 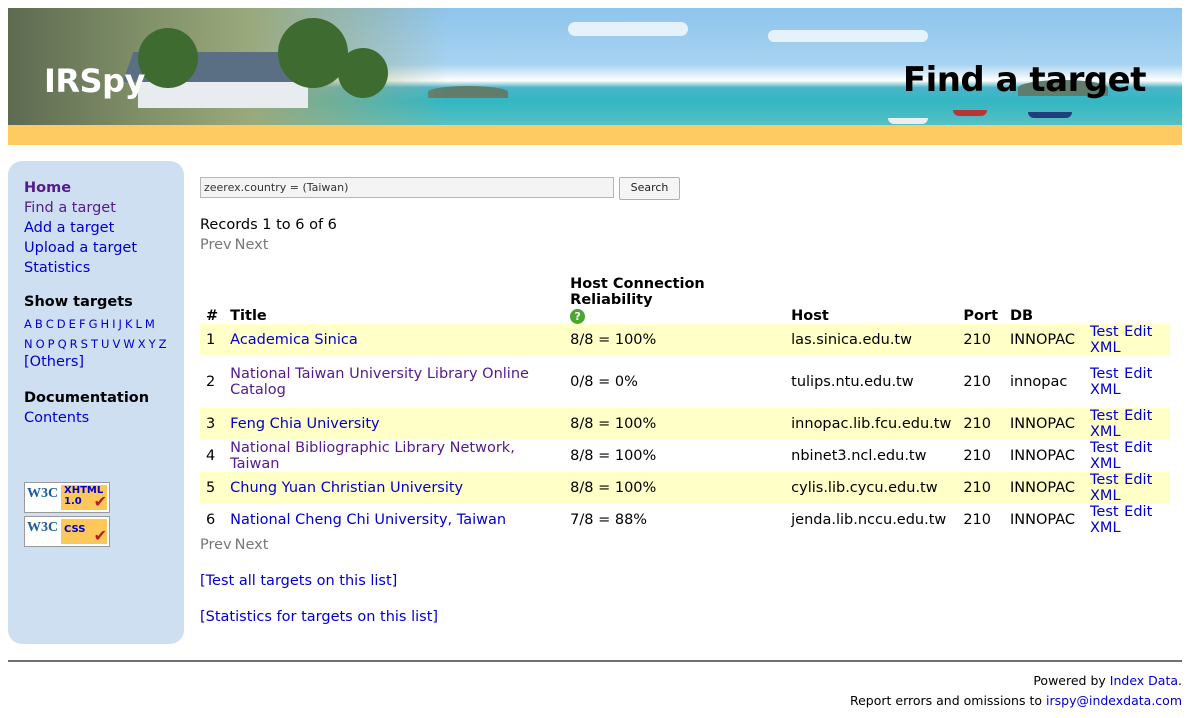 What do you see at coordinates (150, 324) in the screenshot?
I see `letter-link: M` at bounding box center [150, 324].